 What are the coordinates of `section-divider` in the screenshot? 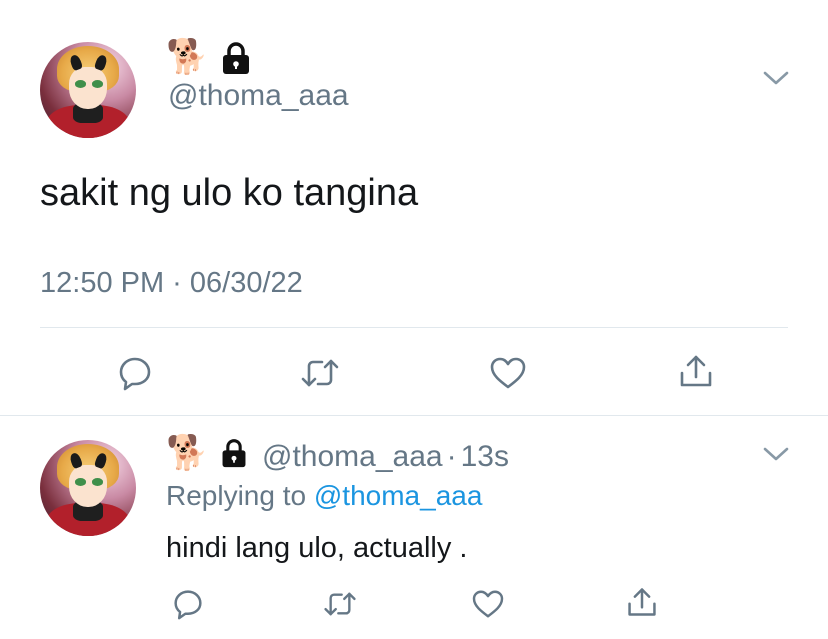 It's located at (414, 415).